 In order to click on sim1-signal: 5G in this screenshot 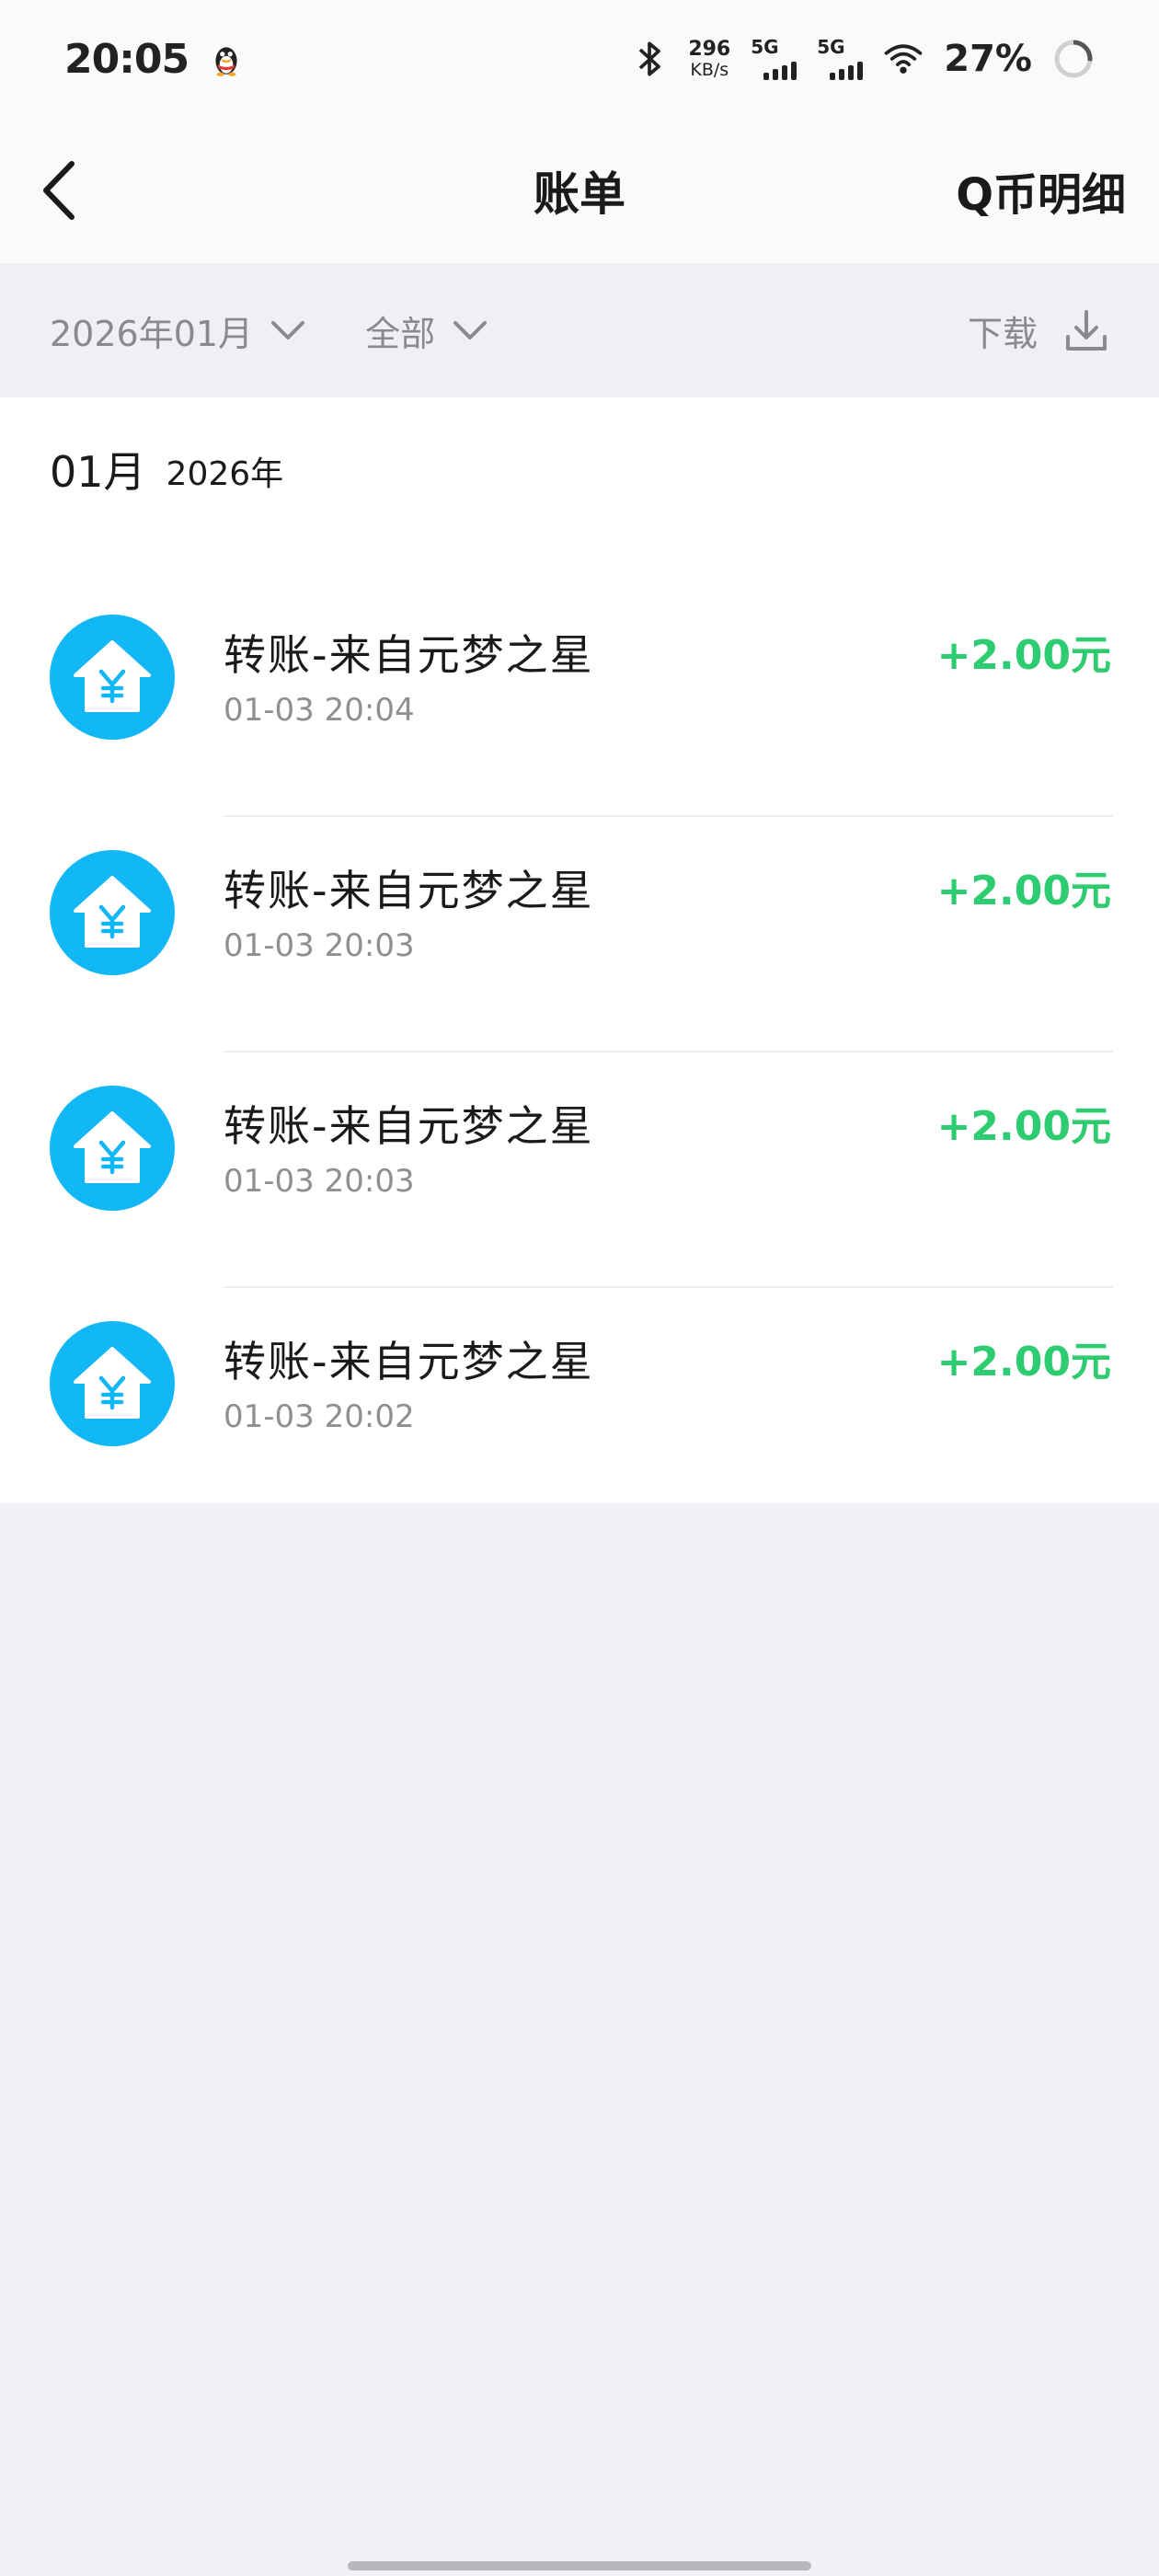, I will do `click(774, 58)`.